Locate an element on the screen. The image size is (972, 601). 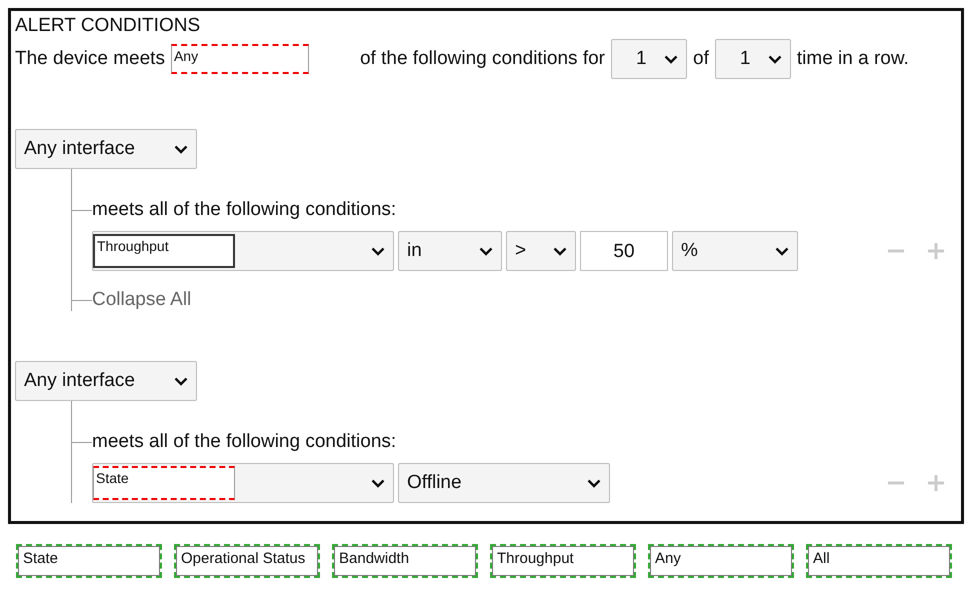
metric-dropdown: Throughput is located at coordinates (243, 251).